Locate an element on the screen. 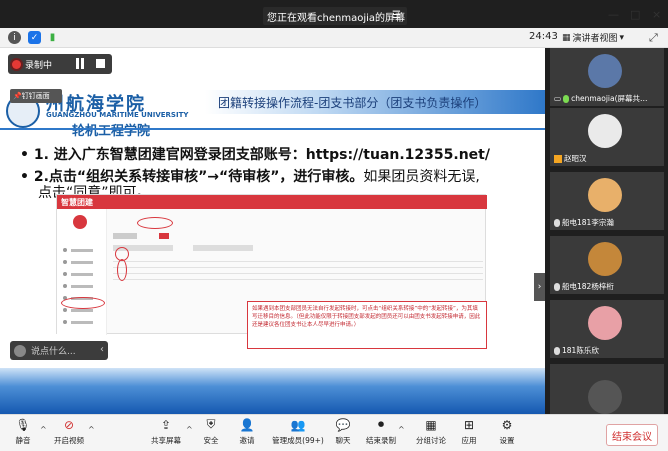 Image resolution: width=668 pixels, height=451 pixels. participant-tile: 181陈乐欣 is located at coordinates (607, 329).